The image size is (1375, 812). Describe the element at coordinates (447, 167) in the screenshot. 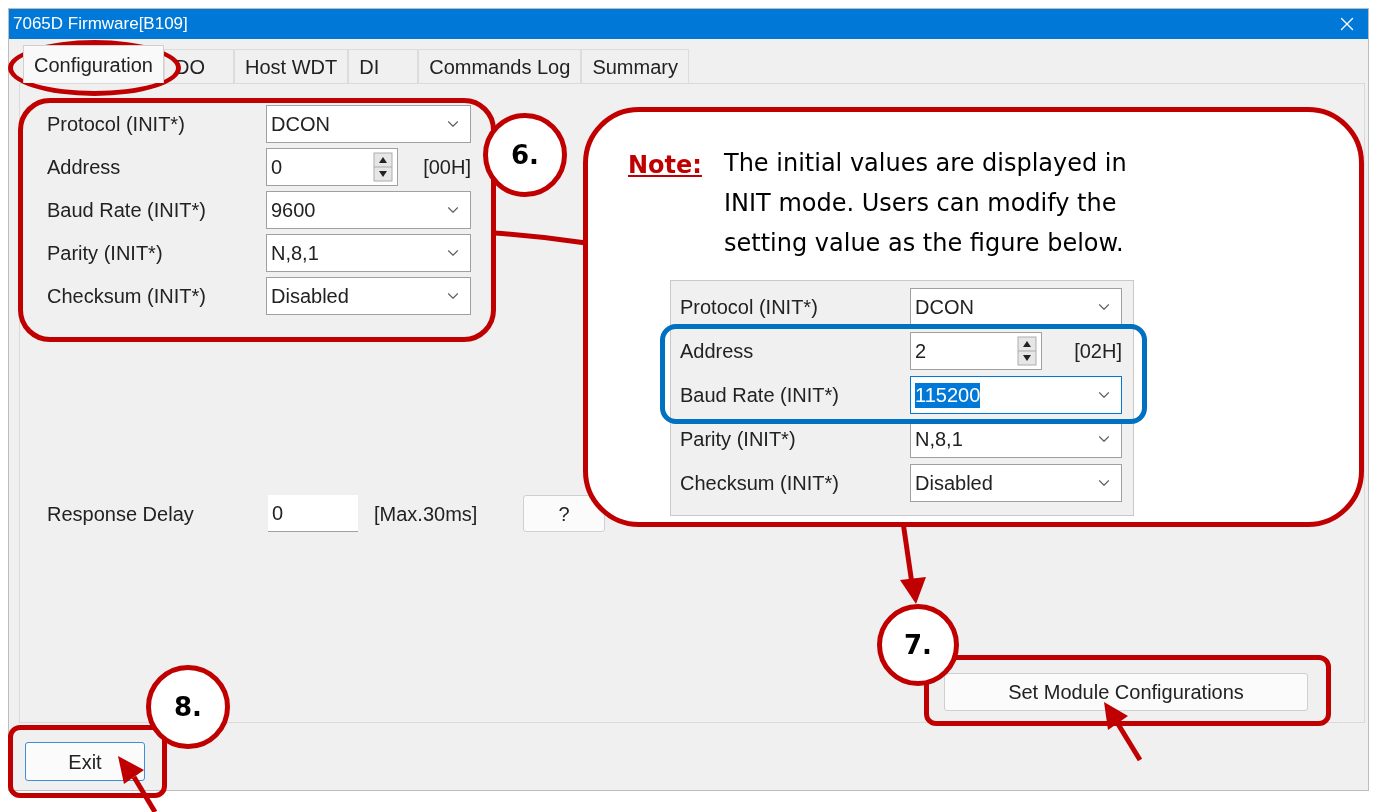

I see `hex-address-label: [00H]` at that location.